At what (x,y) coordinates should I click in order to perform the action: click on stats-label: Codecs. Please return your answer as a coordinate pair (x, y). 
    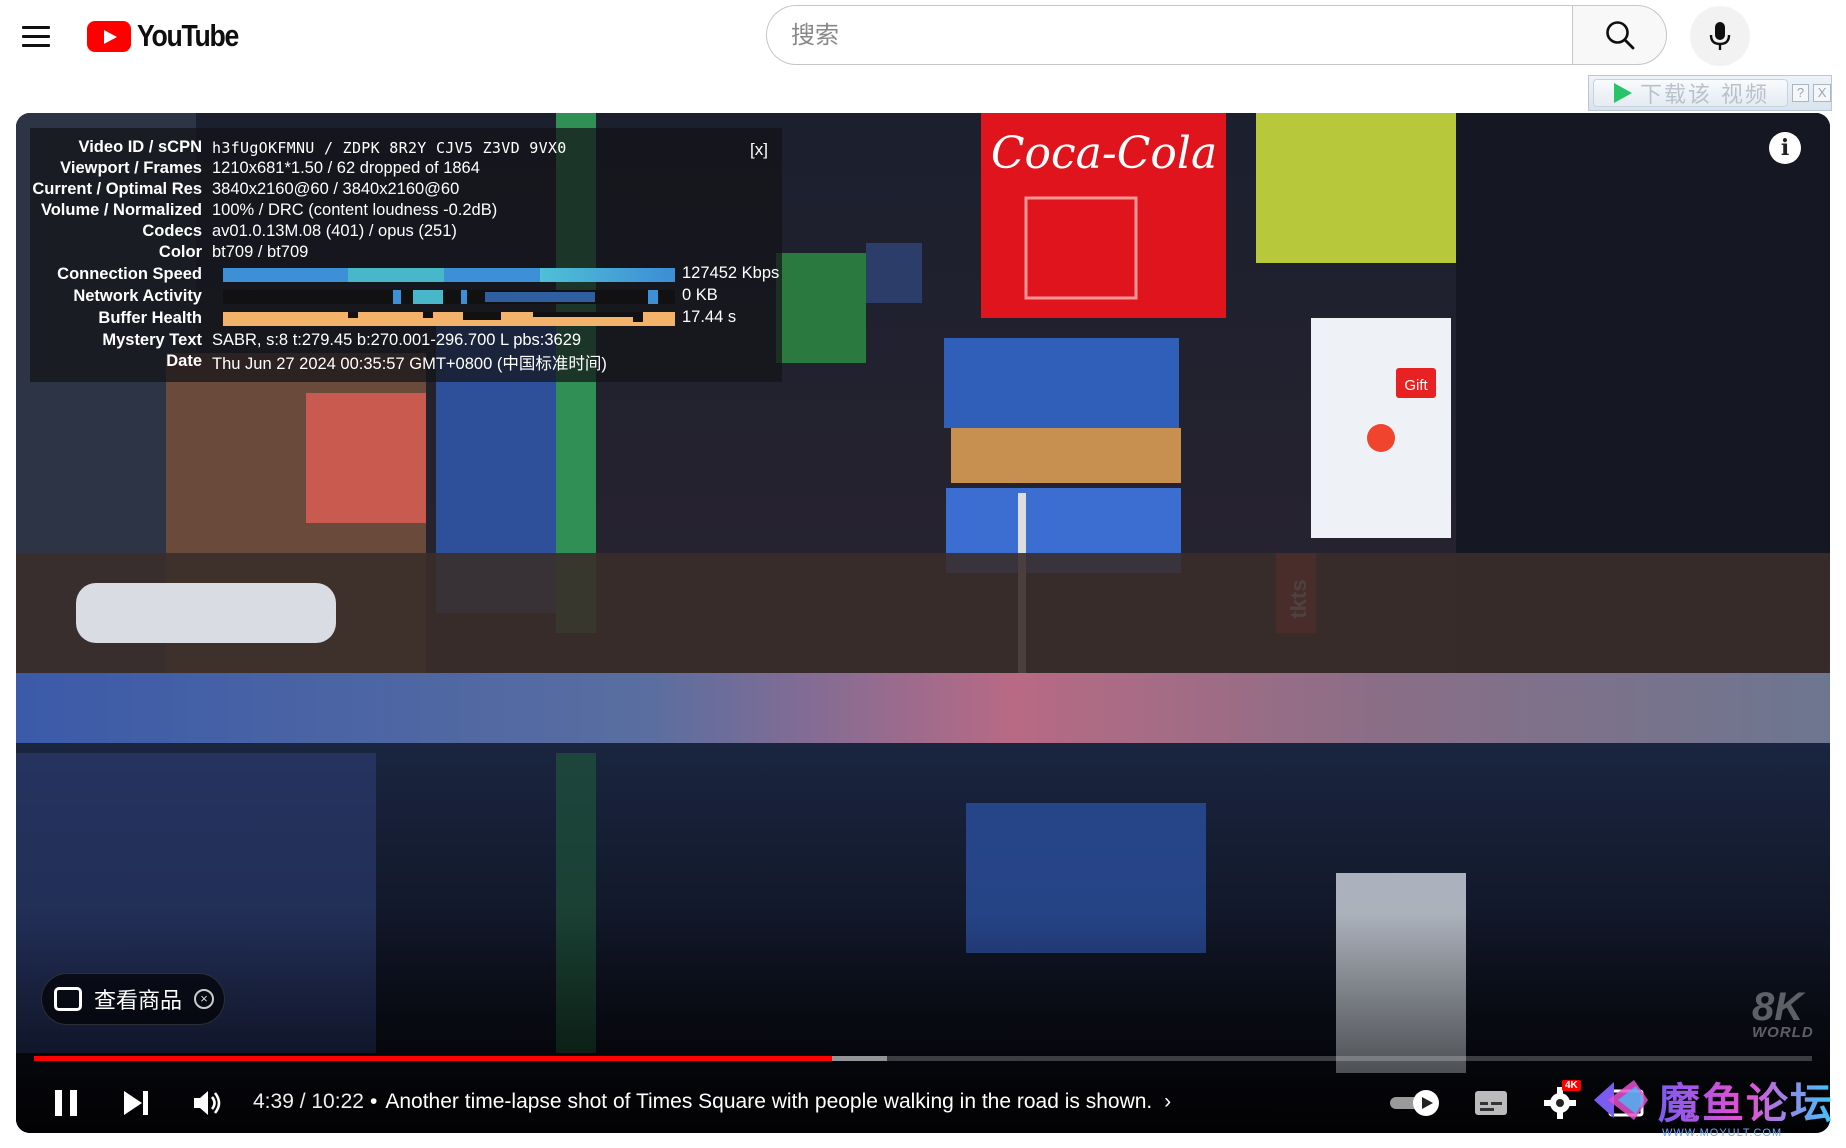
    Looking at the image, I should click on (172, 231).